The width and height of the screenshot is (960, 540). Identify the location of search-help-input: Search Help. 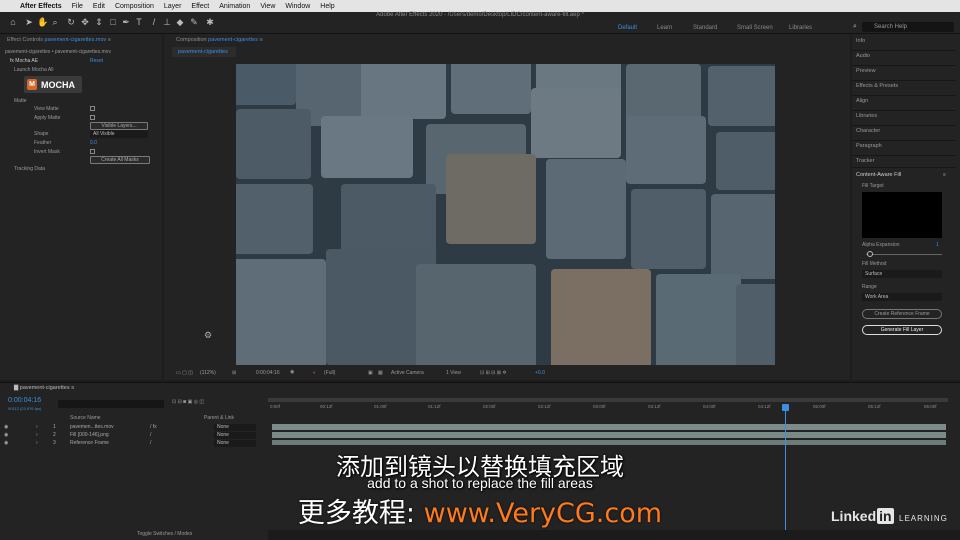
(908, 27).